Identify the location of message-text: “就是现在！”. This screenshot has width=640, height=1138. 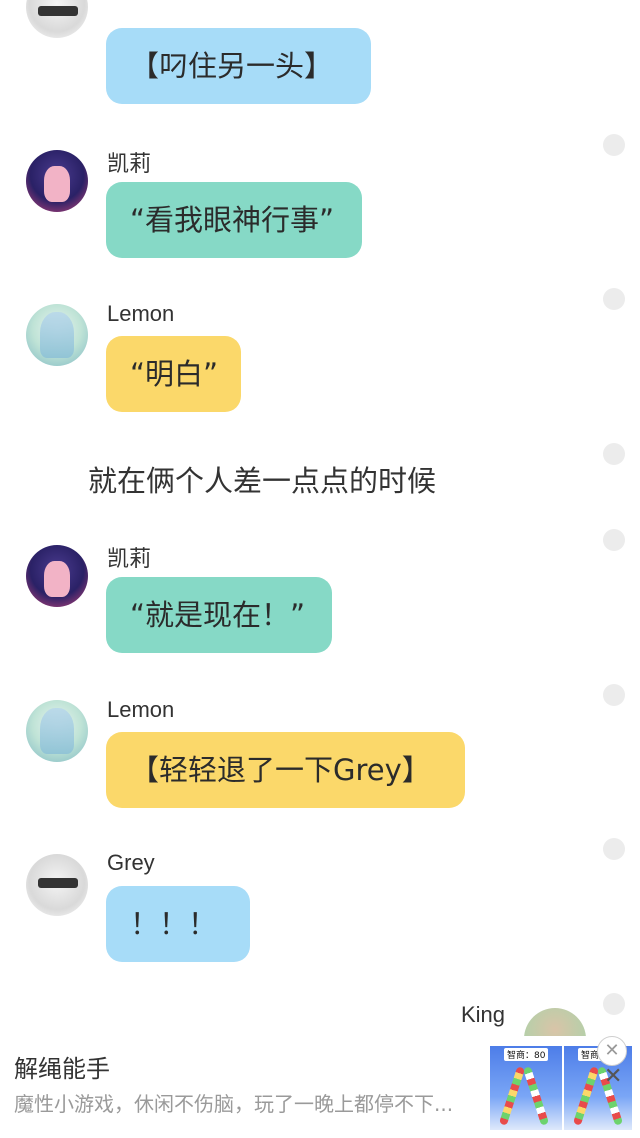
(218, 615).